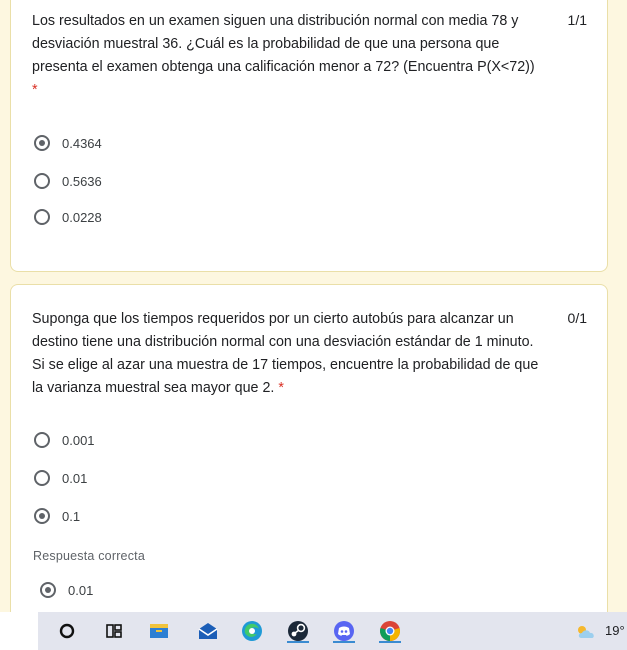 This screenshot has width=627, height=650. Describe the element at coordinates (82, 143) in the screenshot. I see `option-label: 0.4364` at that location.